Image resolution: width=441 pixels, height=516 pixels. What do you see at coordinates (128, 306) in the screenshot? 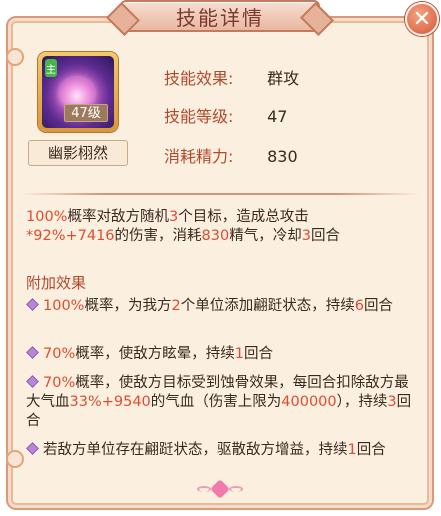
I see `desc-text: 概率，为我方` at bounding box center [128, 306].